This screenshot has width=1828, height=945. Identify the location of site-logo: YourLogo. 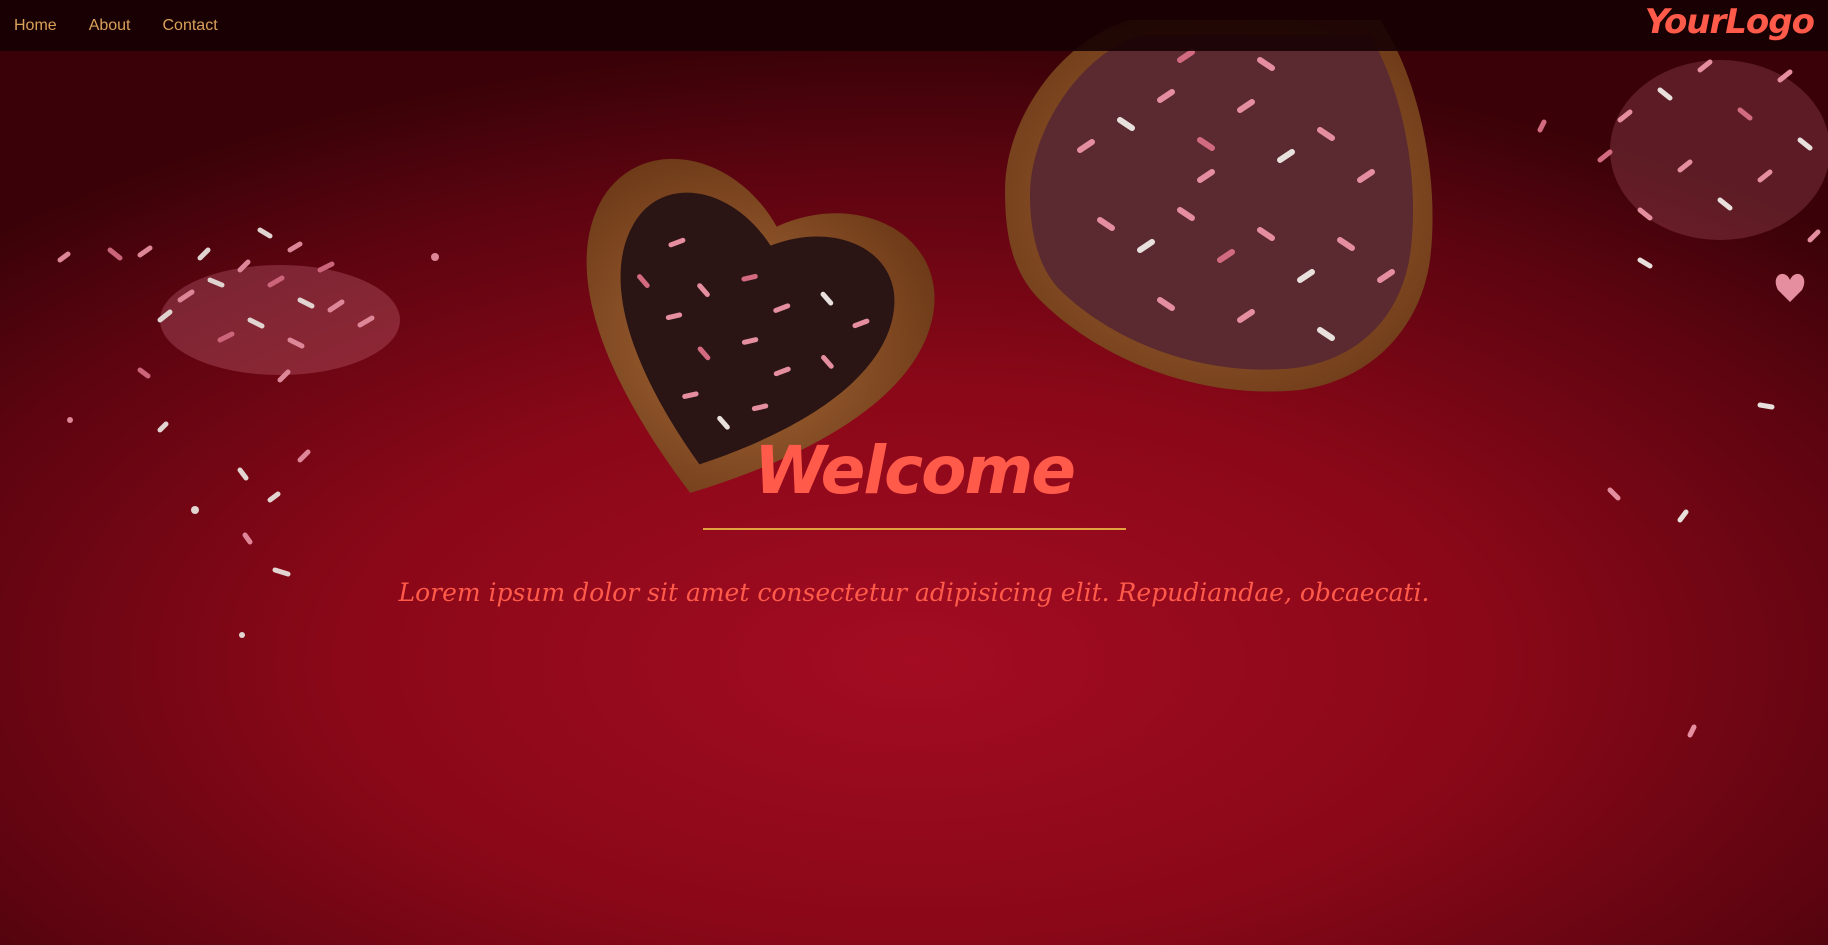
(1730, 22).